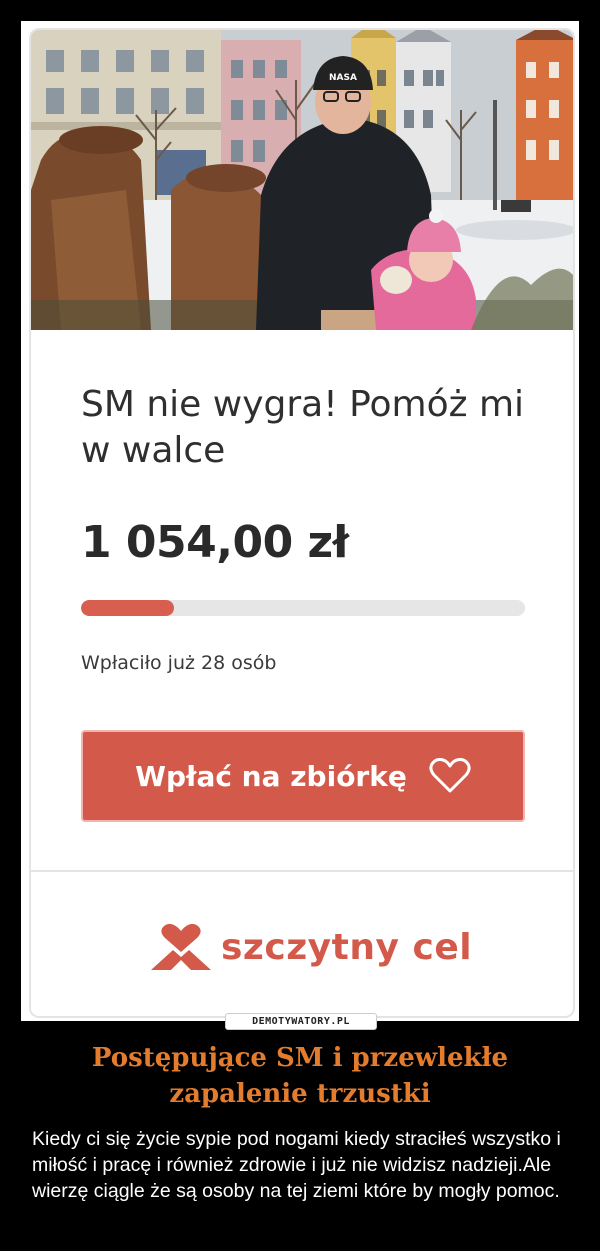  Describe the element at coordinates (302, 871) in the screenshot. I see `section-divider` at that location.